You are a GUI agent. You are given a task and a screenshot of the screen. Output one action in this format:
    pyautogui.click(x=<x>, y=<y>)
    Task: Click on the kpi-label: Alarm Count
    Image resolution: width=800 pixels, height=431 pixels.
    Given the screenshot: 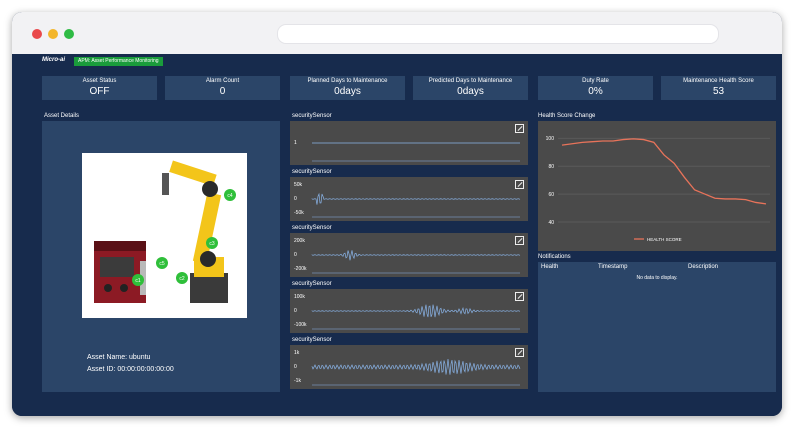 What is the action you would take?
    pyautogui.click(x=222, y=81)
    